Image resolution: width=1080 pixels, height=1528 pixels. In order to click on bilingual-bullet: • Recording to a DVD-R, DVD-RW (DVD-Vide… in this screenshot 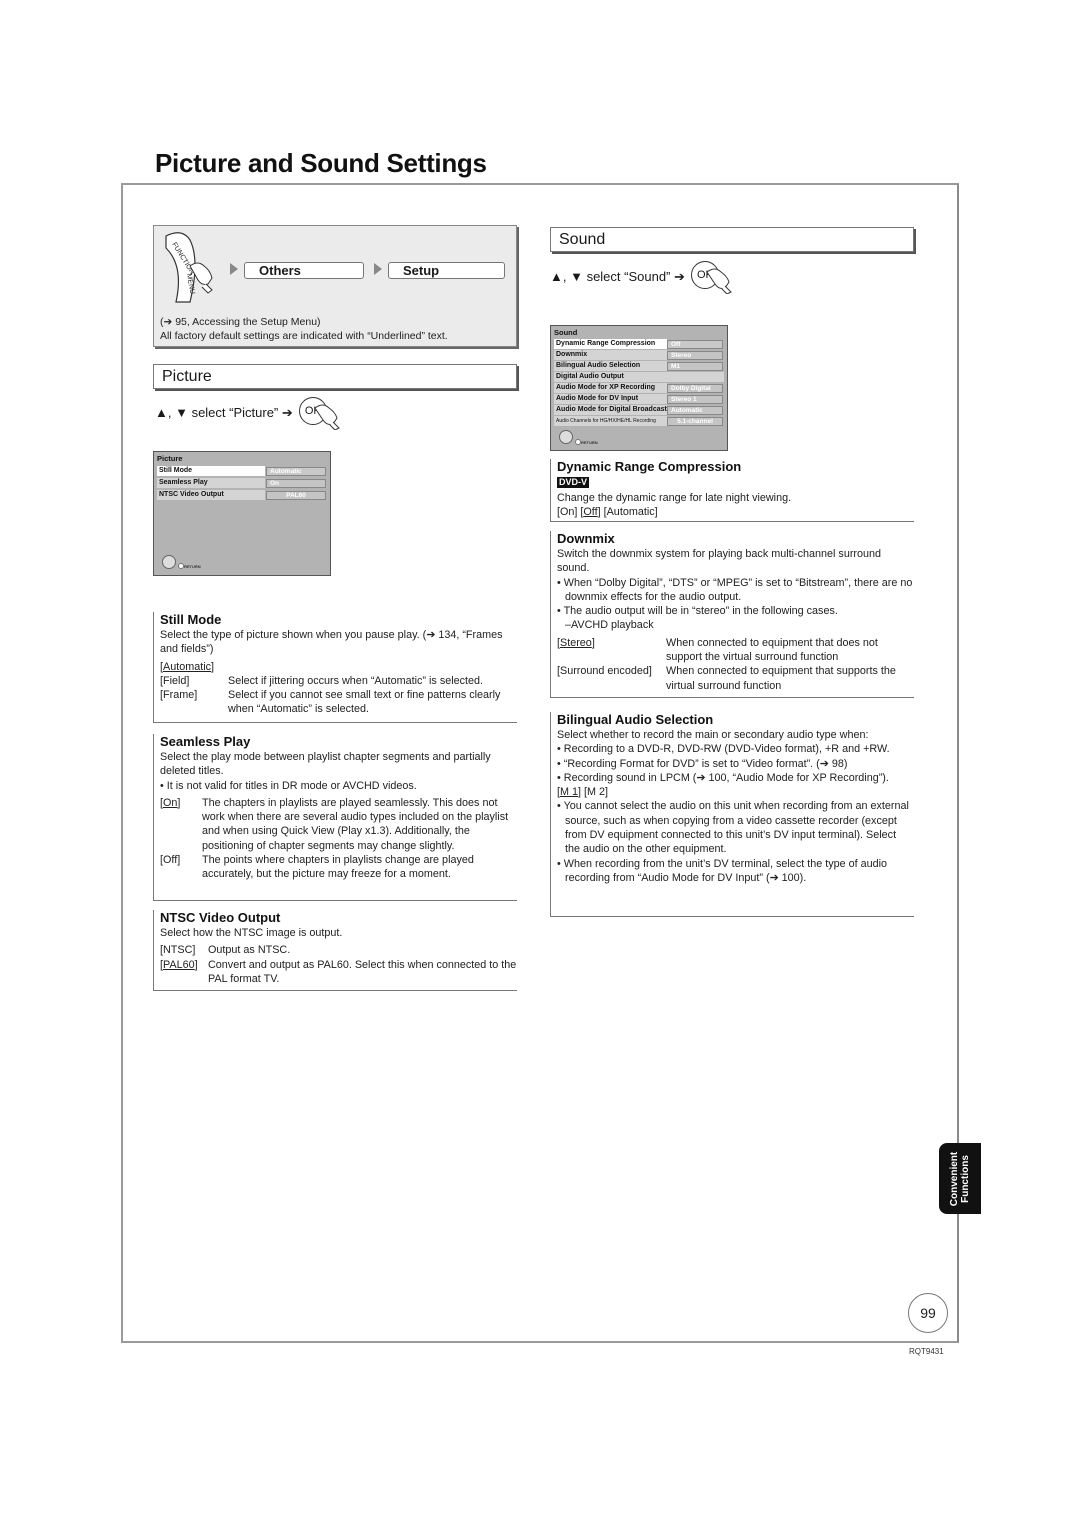, I will do `click(723, 749)`.